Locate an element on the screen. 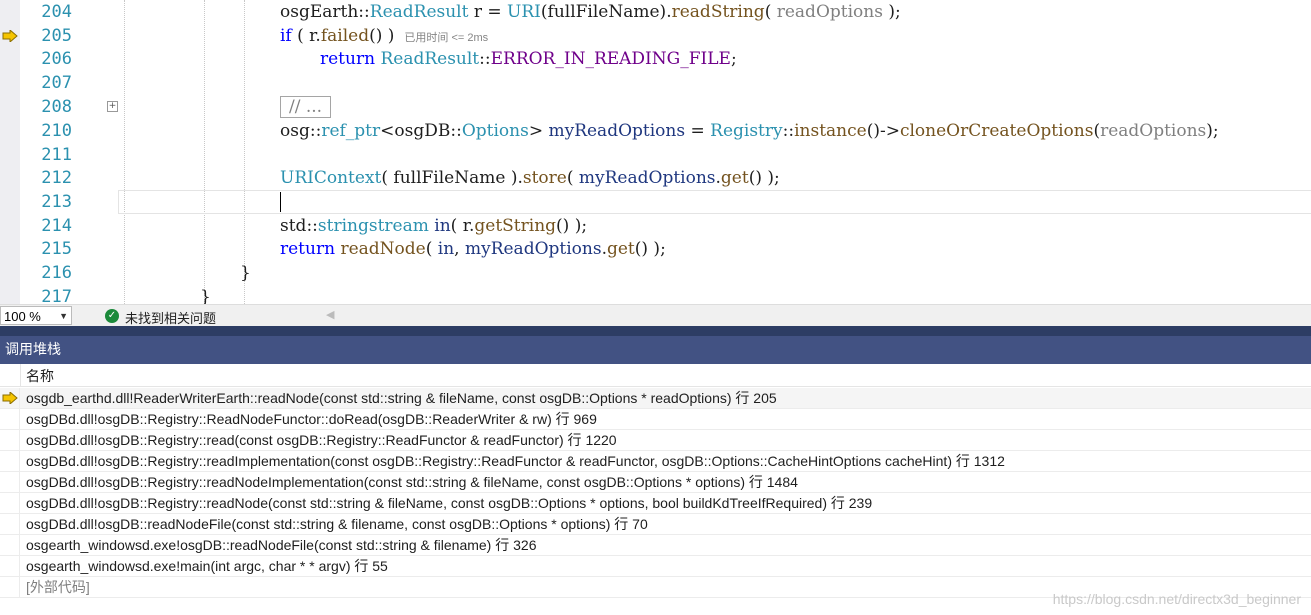 Image resolution: width=1311 pixels, height=615 pixels. callstack-panel-header: 调用堆栈 is located at coordinates (655, 345).